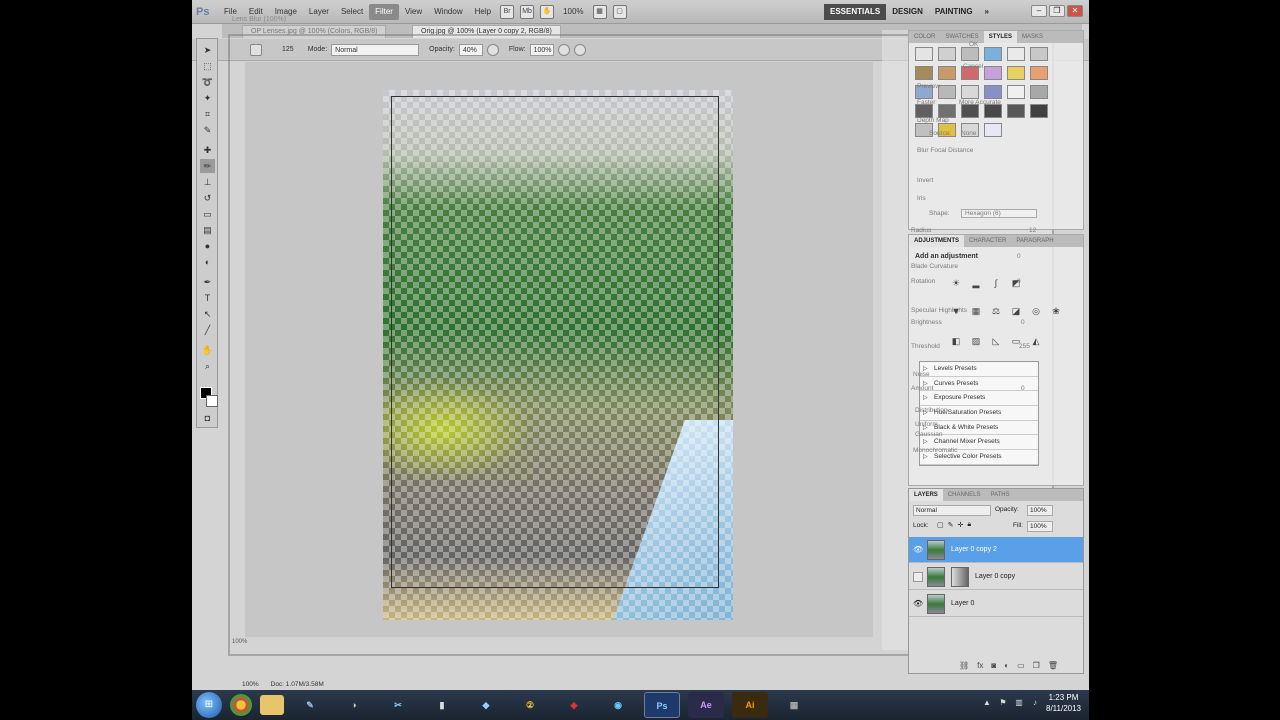 Image resolution: width=1280 pixels, height=720 pixels. Describe the element at coordinates (926, 495) in the screenshot. I see `tab-layers: LAYERS` at that location.